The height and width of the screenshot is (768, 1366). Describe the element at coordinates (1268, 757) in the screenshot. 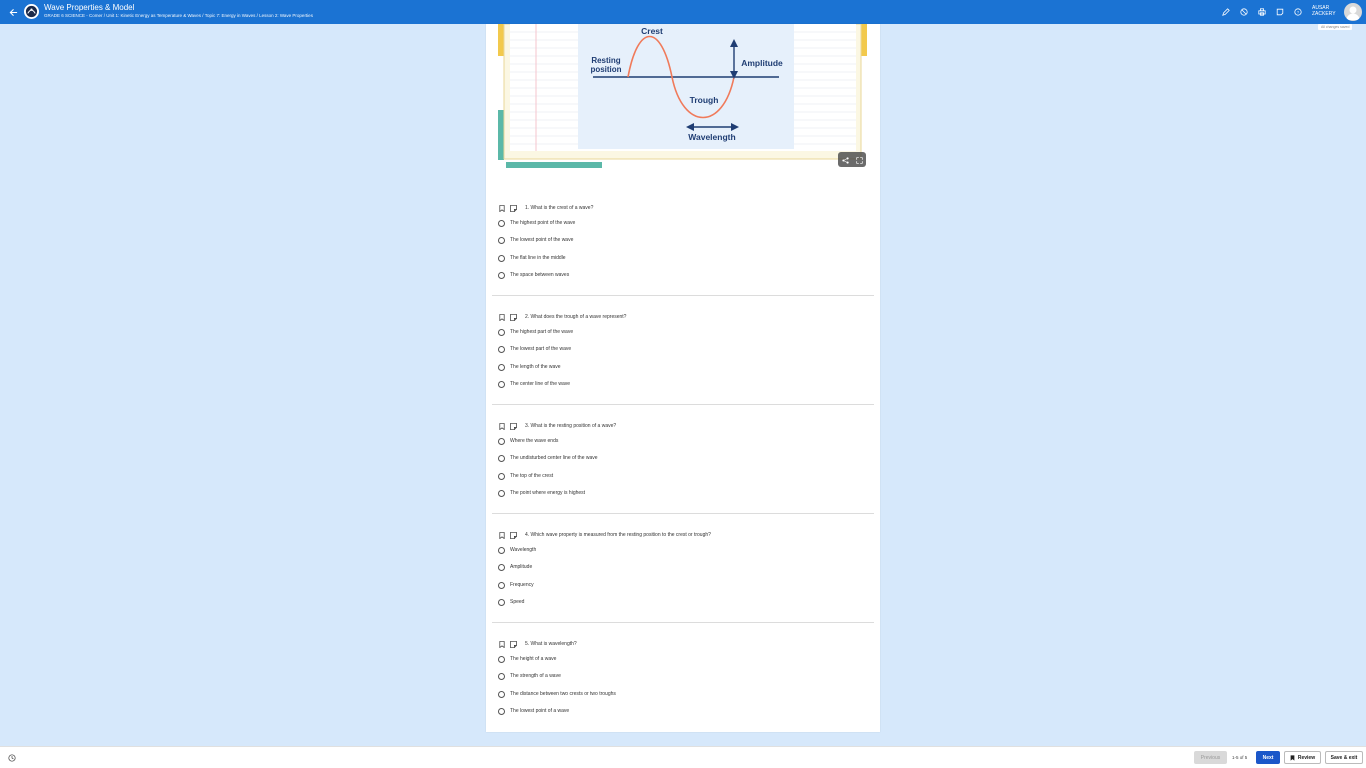

I see `next-button: Next` at that location.